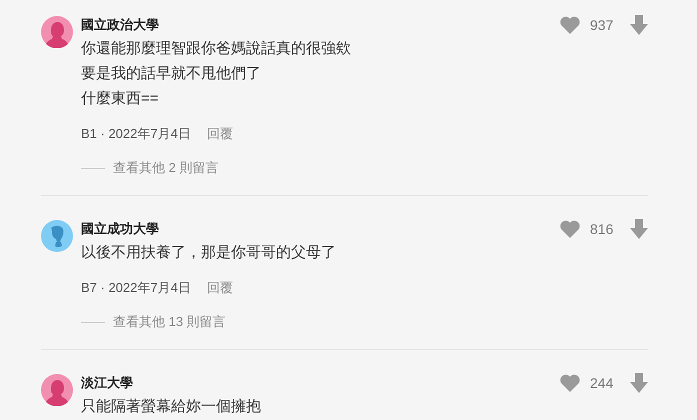 This screenshot has width=697, height=420. Describe the element at coordinates (602, 383) in the screenshot. I see `like-count: 244` at that location.